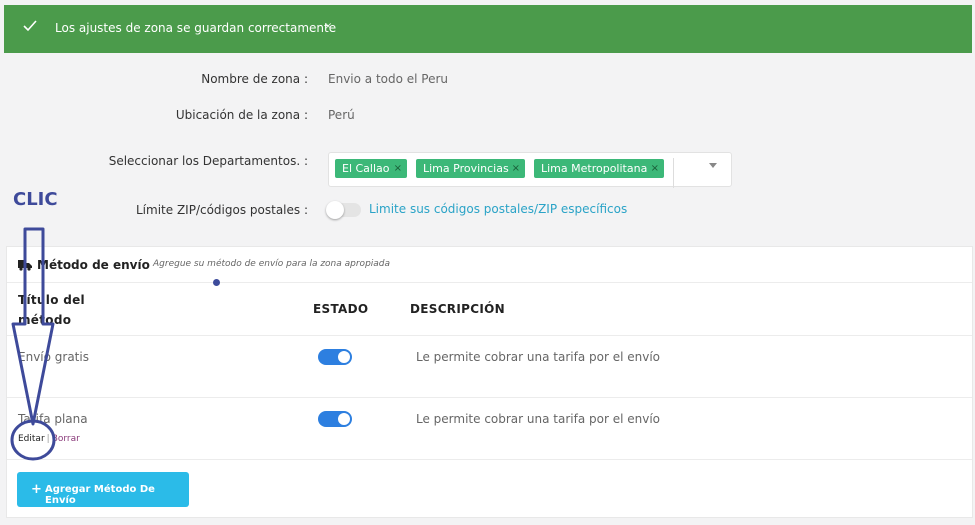  I want to click on chip-label: Lima Provincias, so click(466, 168).